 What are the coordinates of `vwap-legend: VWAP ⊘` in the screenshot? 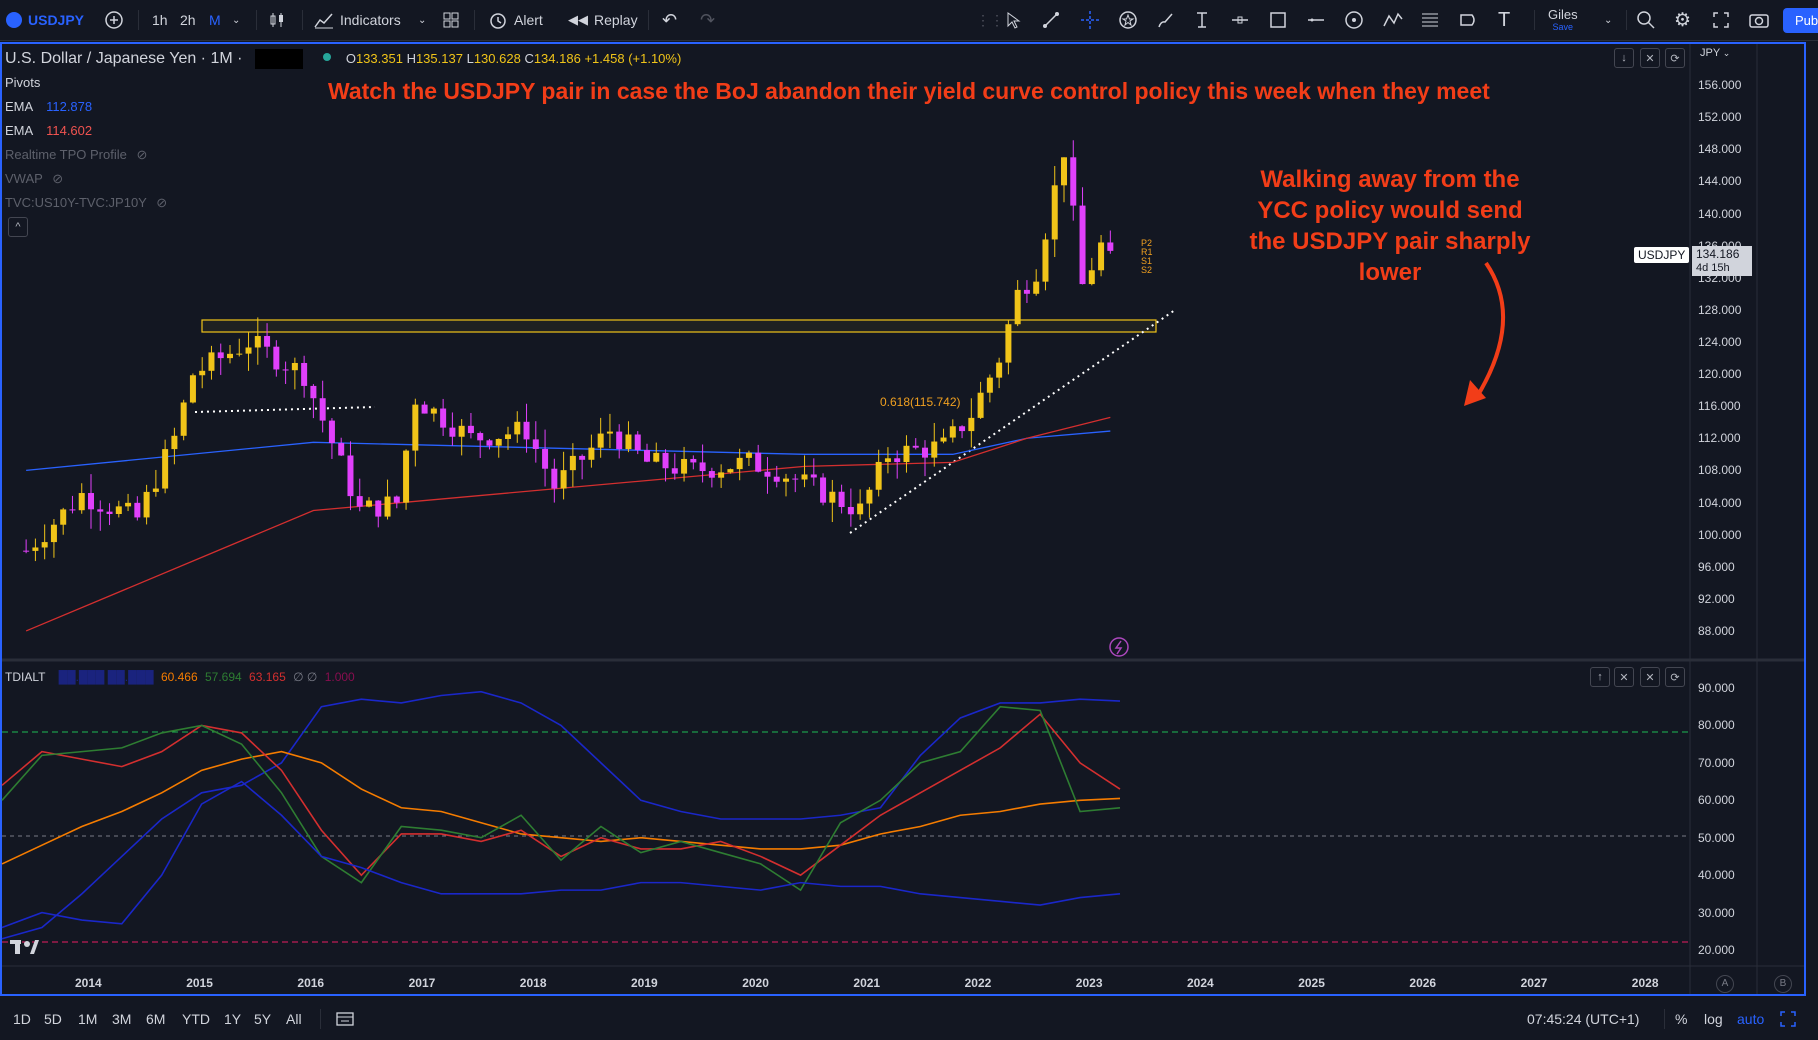 It's located at (34, 179).